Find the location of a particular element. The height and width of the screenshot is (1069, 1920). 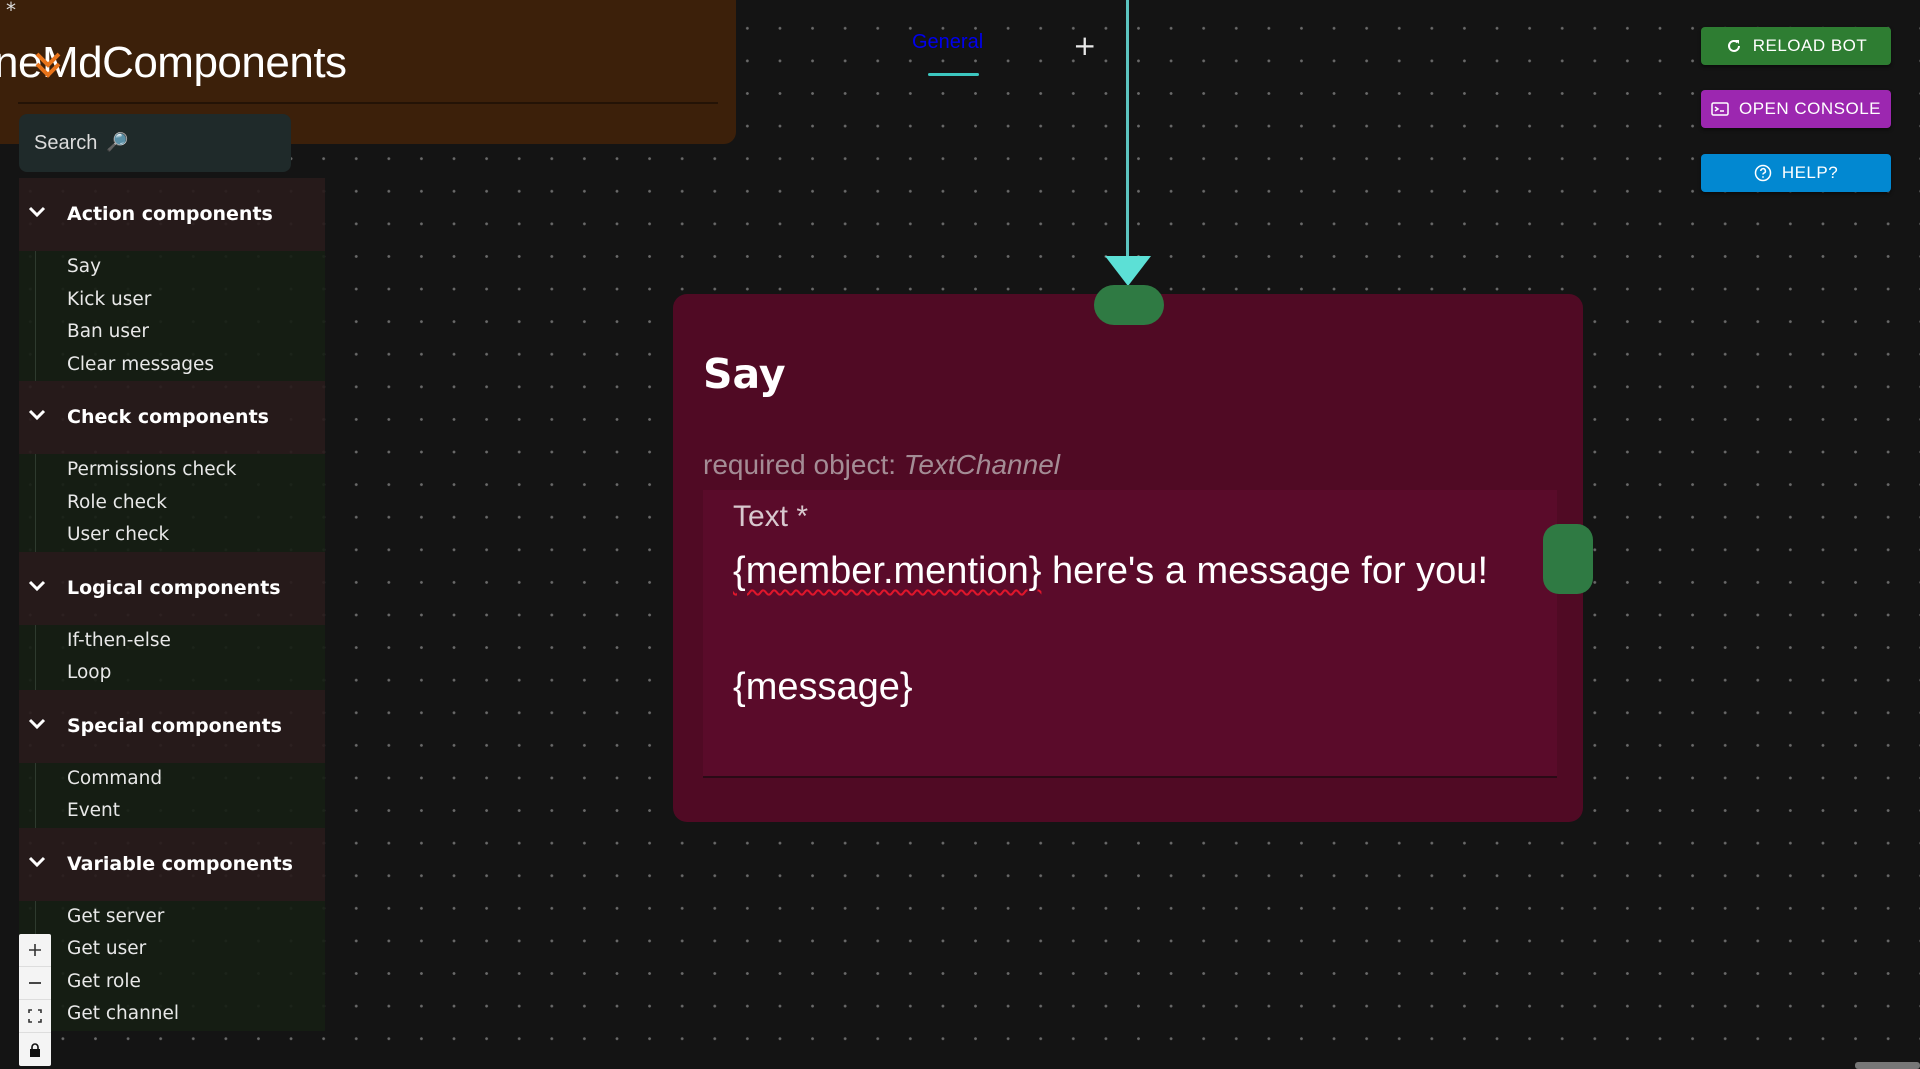

zoom-out-button is located at coordinates (35, 983).